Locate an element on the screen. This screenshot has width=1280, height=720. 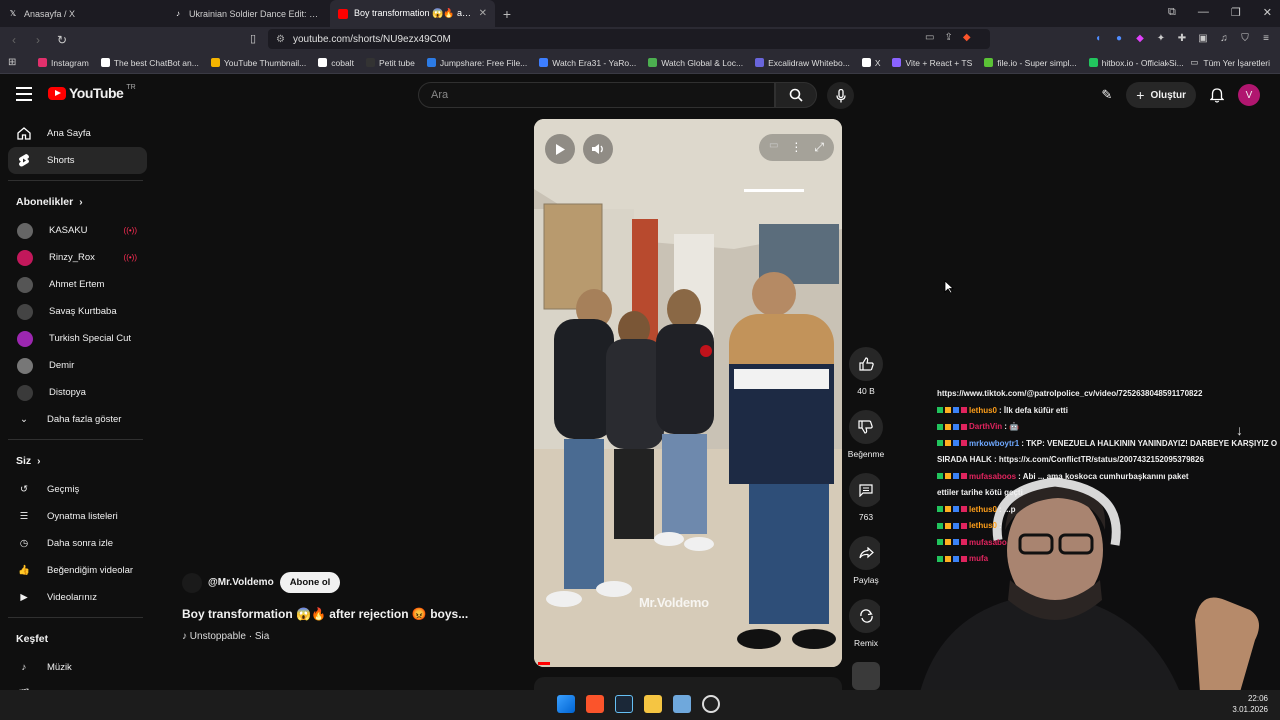
all-bookmarks: » ▭ Tüm Yer İşaretleri is located at coordinates (1217, 62).